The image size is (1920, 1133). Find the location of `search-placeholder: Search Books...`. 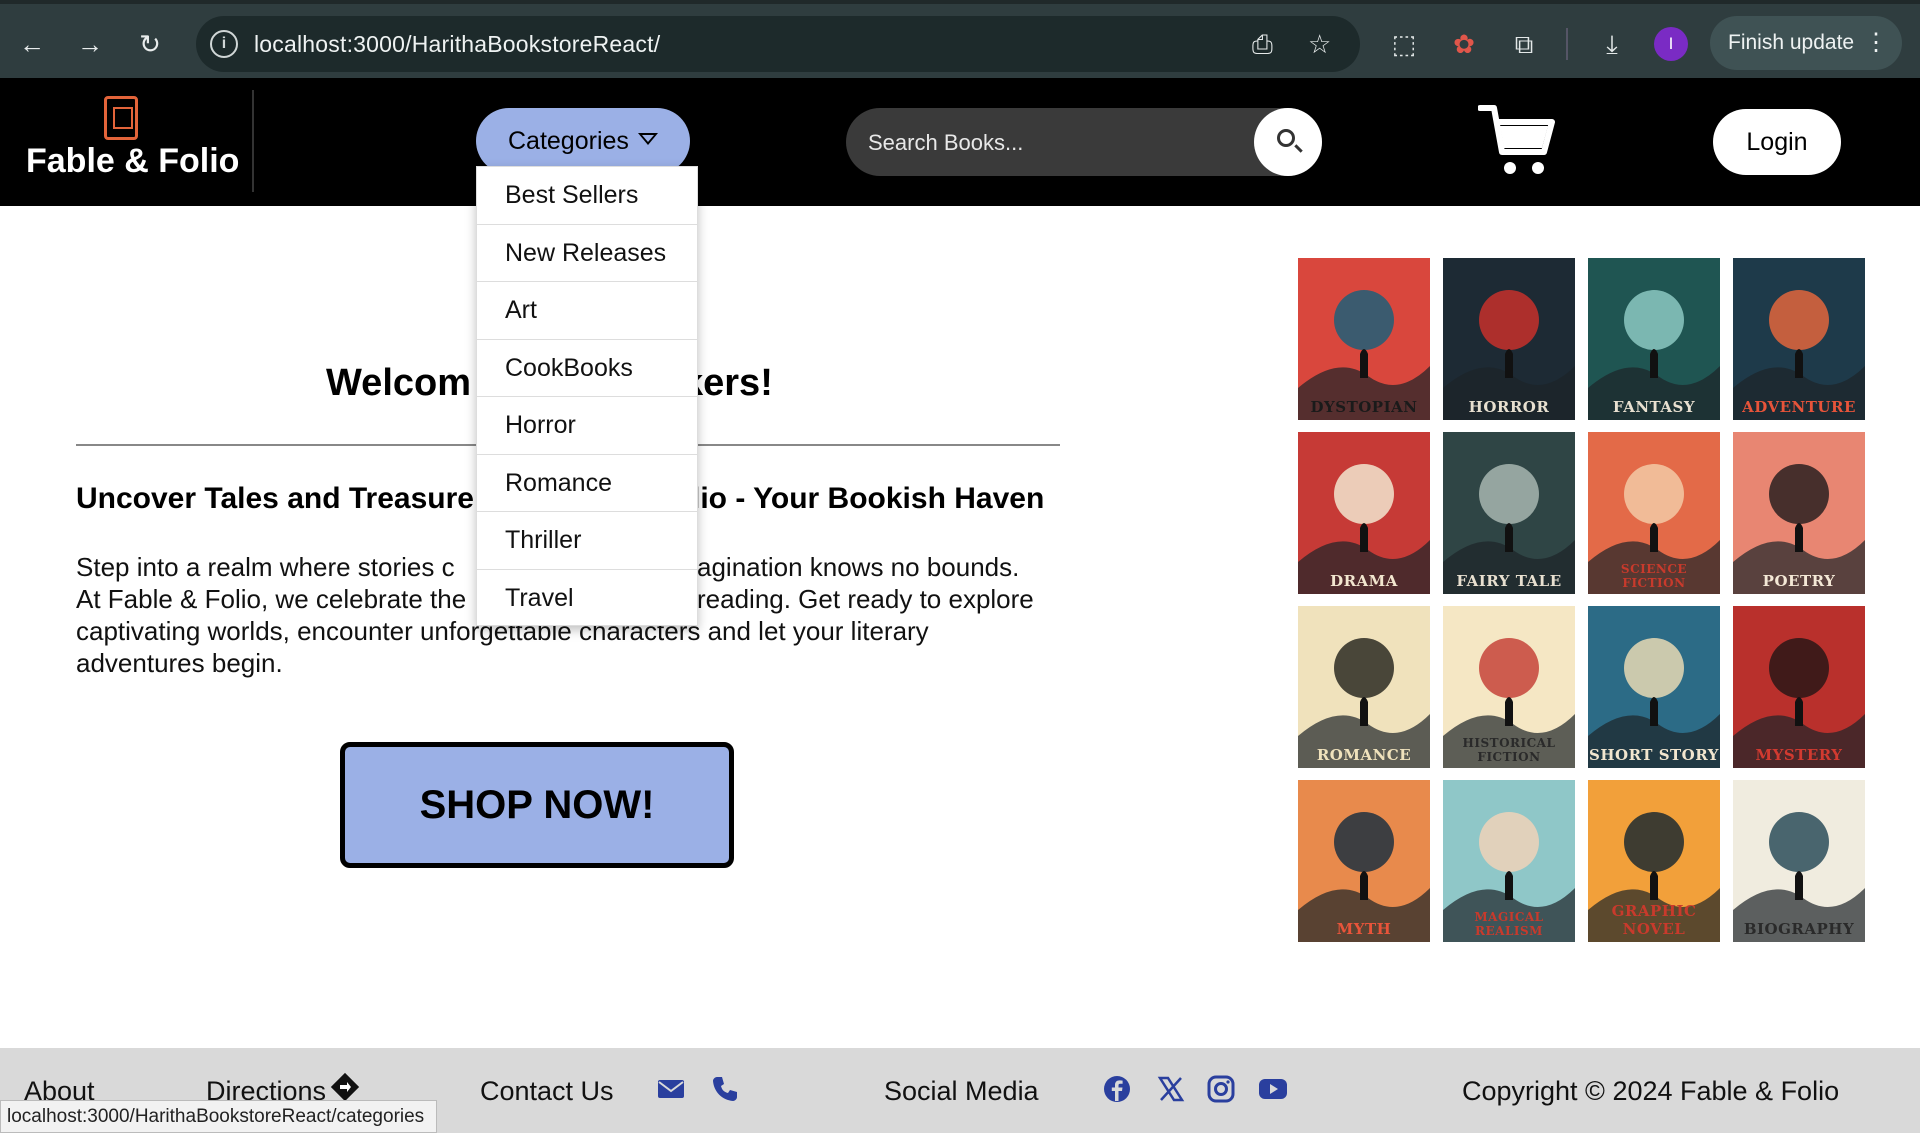

search-placeholder: Search Books... is located at coordinates (946, 142).